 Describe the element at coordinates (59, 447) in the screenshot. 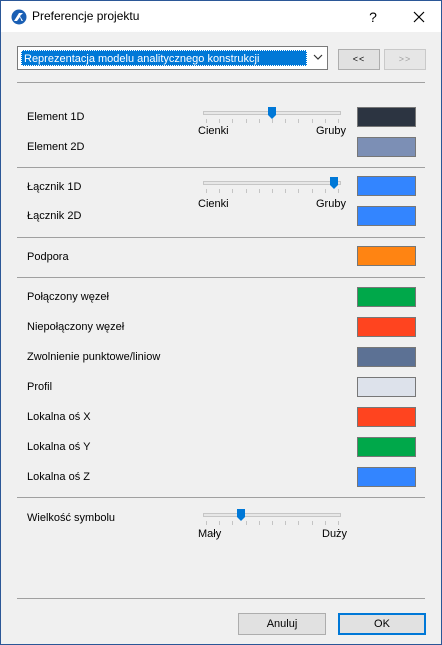

I see `local-axis-y-label: Lokalna oś Y` at that location.